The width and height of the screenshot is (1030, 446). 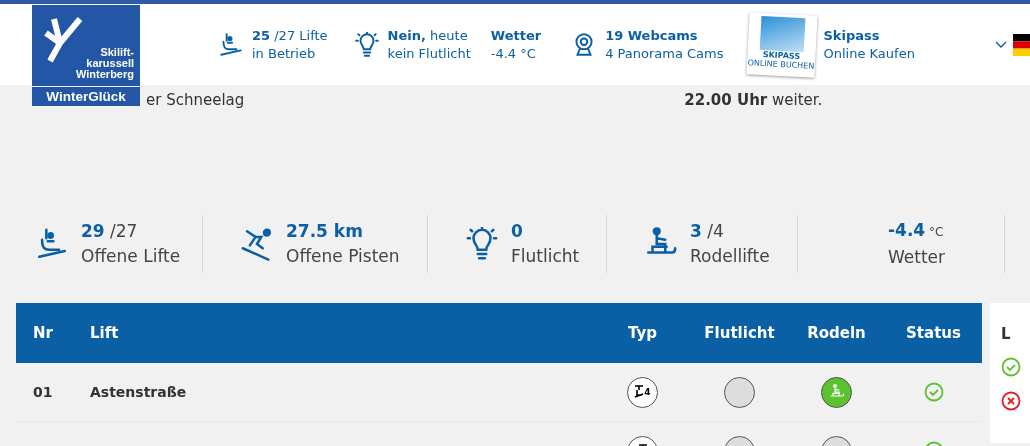 I want to click on german-flag-icon, so click(x=1021, y=44).